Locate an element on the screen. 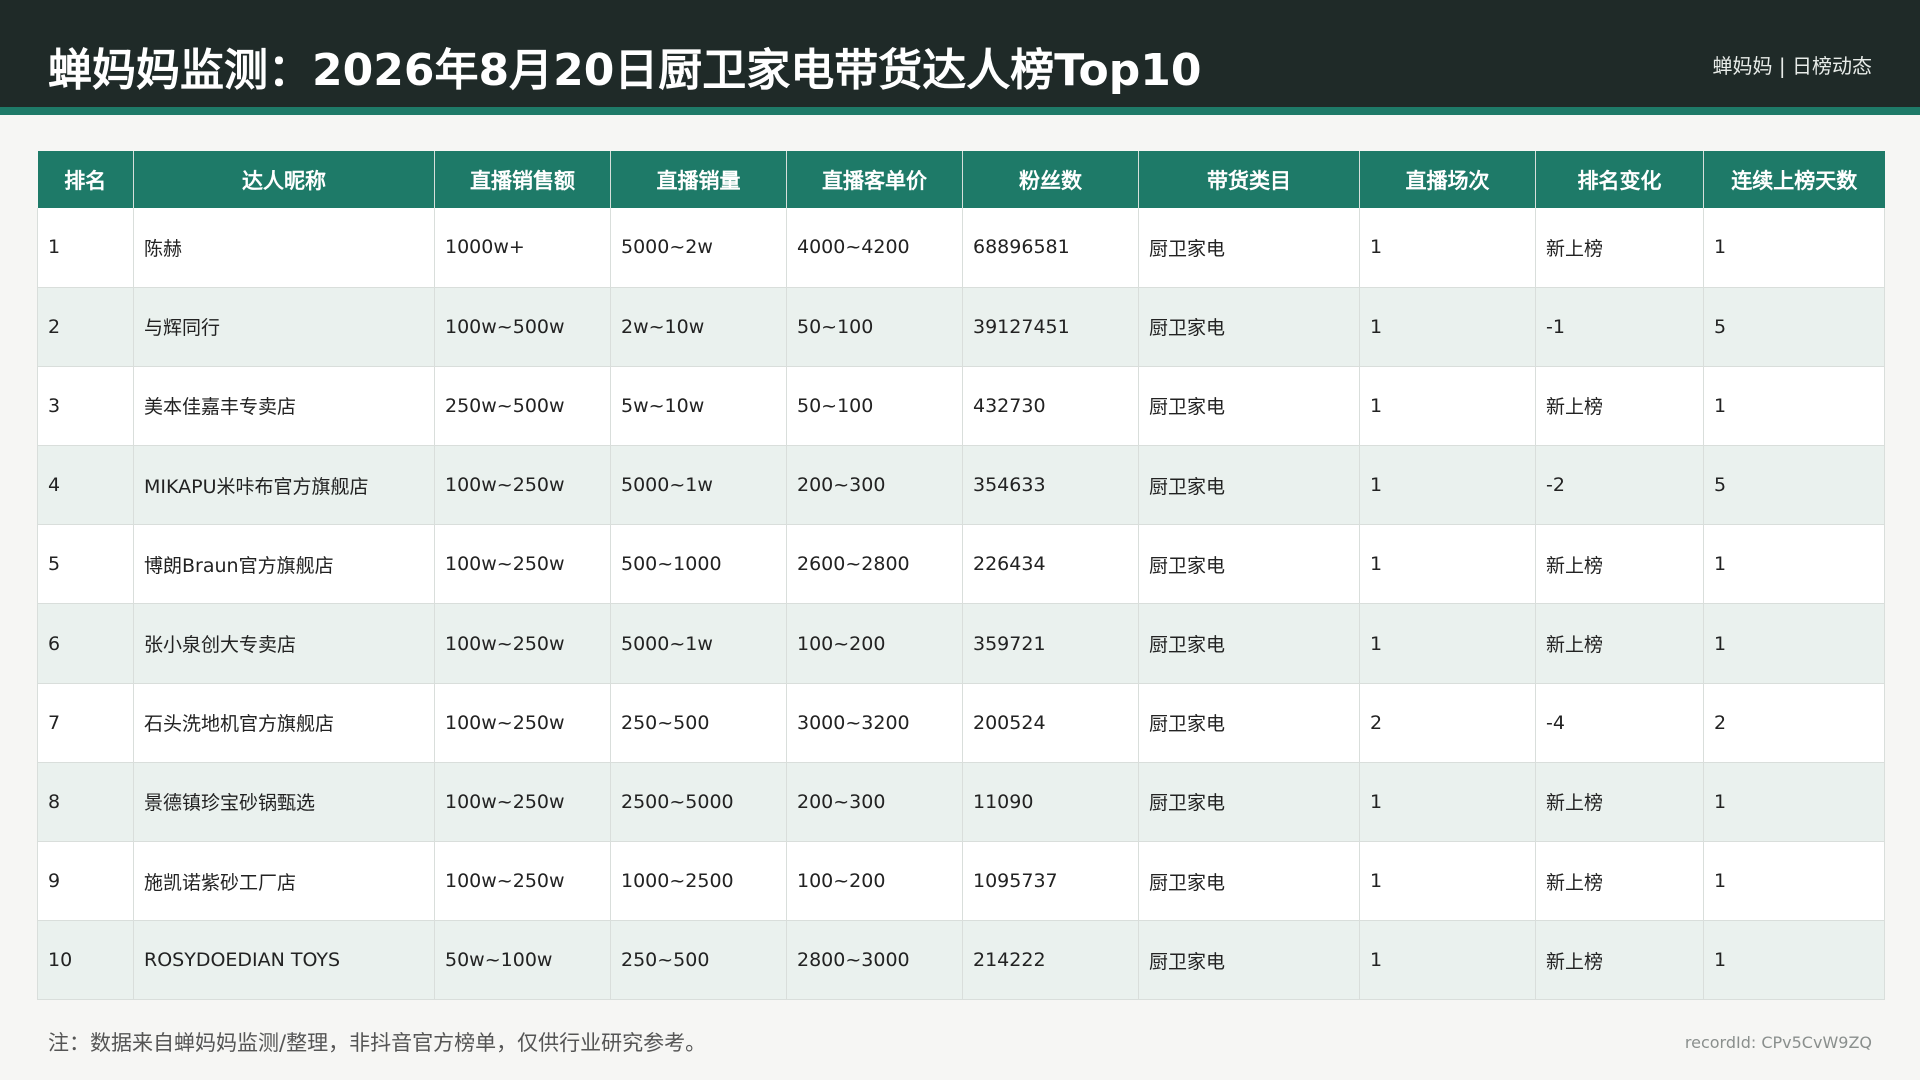 The width and height of the screenshot is (1920, 1080). cell-sales-volume: 5000~1w is located at coordinates (698, 485).